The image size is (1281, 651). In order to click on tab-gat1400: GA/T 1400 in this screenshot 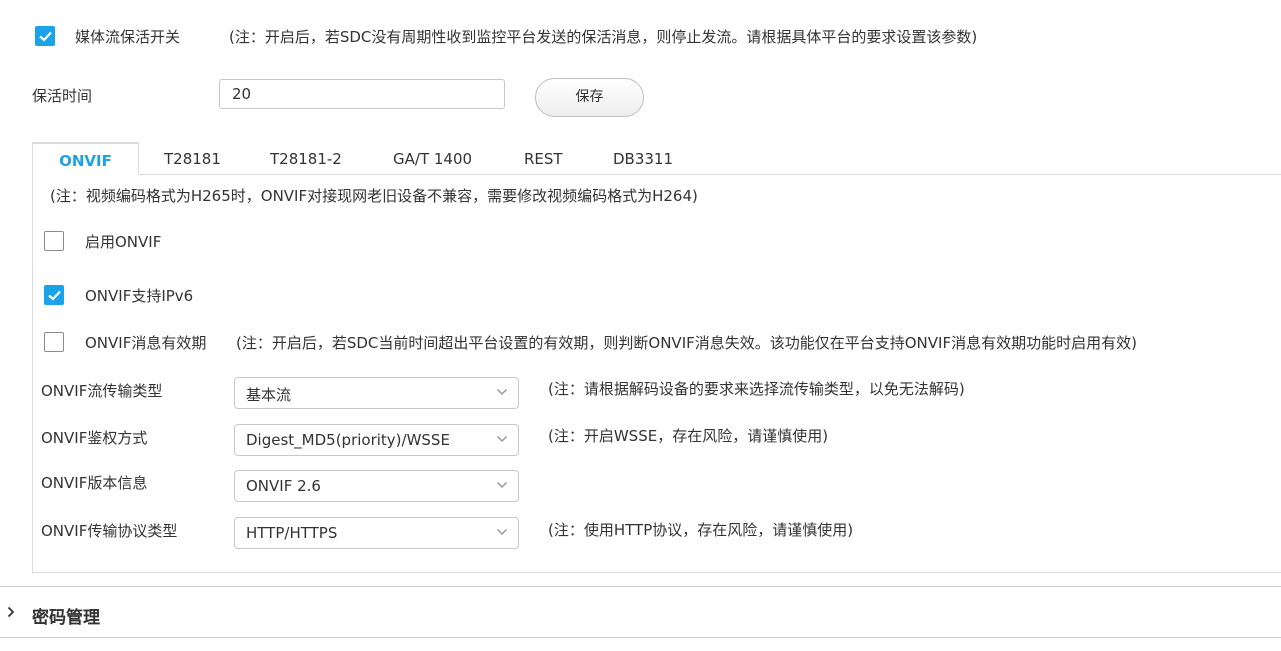, I will do `click(432, 157)`.